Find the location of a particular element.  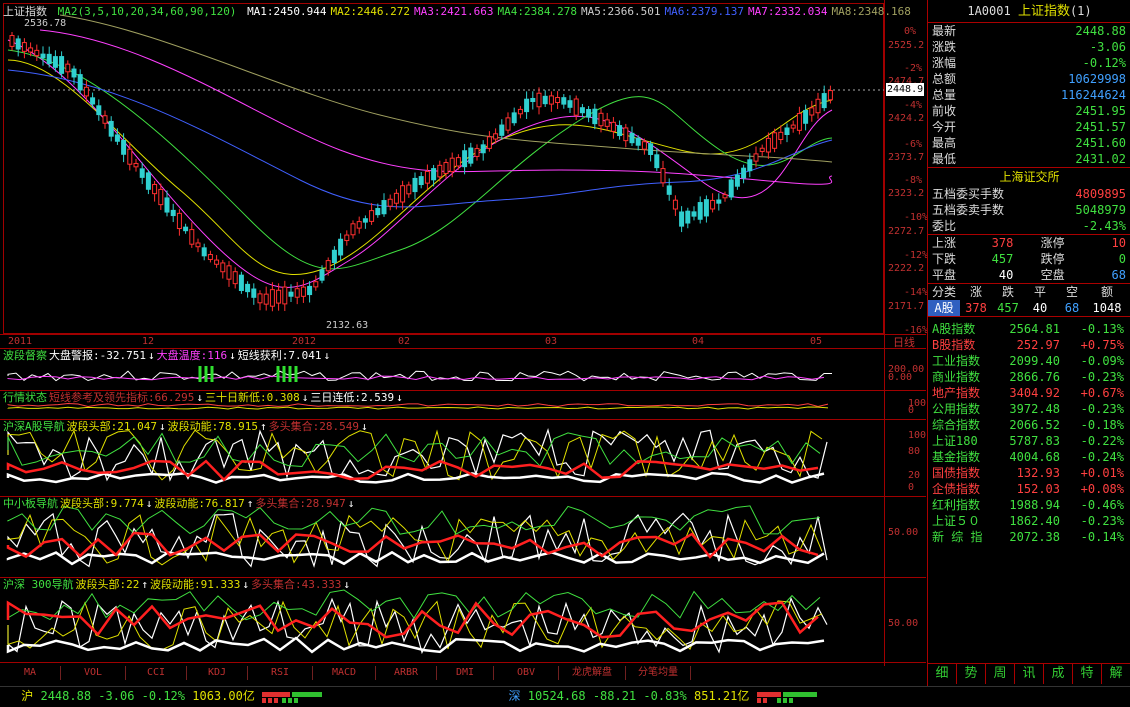

price-tick: 2323.2 is located at coordinates (906, 193).